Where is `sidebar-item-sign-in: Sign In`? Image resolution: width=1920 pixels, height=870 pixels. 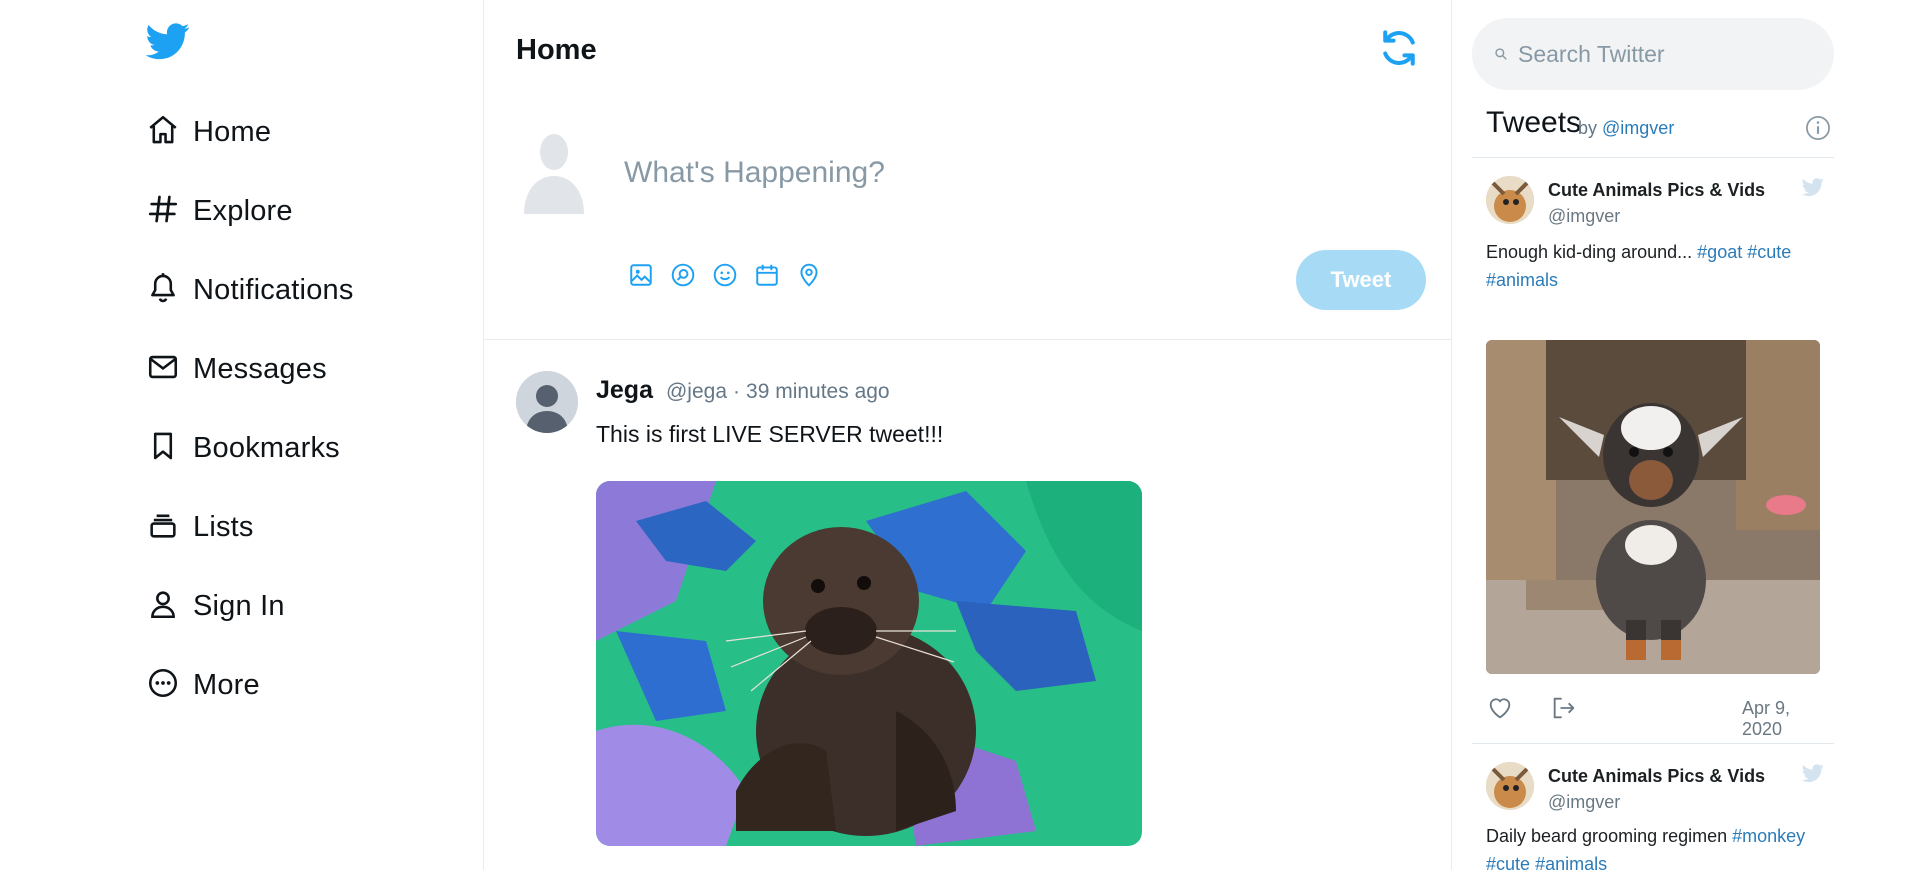 sidebar-item-sign-in: Sign In is located at coordinates (215, 606).